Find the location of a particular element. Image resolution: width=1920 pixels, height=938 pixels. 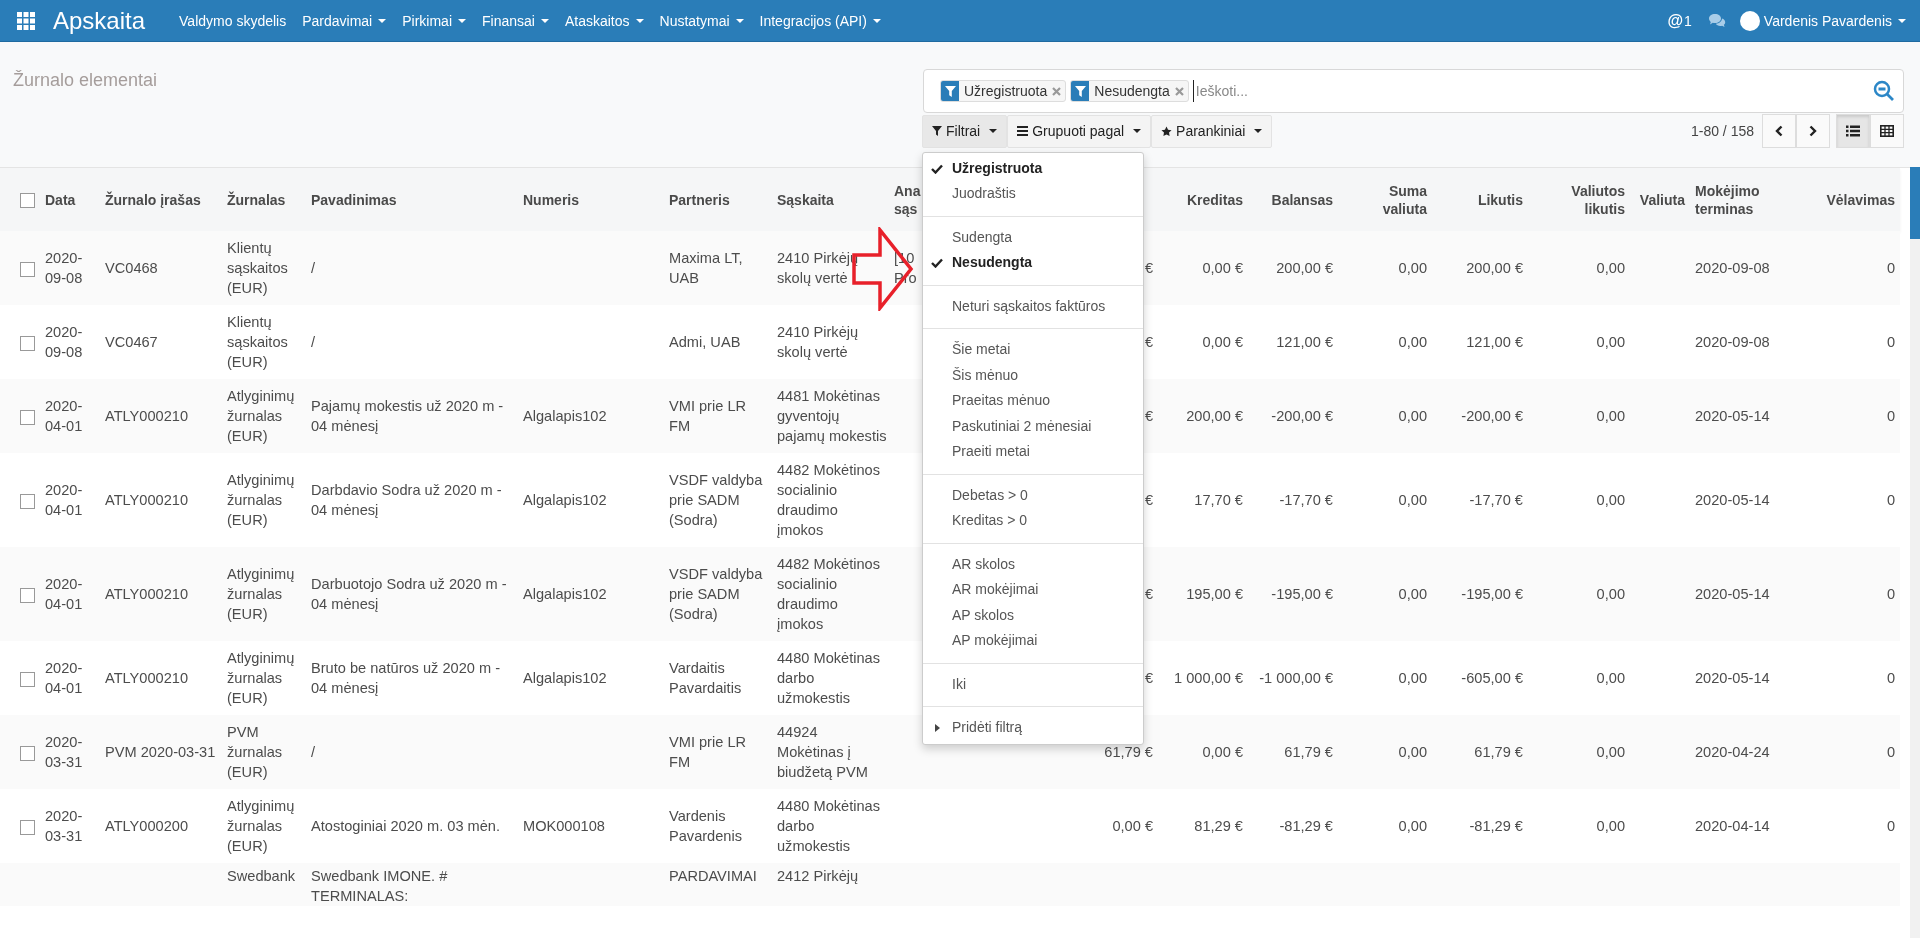

table-cell: VC0467 is located at coordinates (131, 342).